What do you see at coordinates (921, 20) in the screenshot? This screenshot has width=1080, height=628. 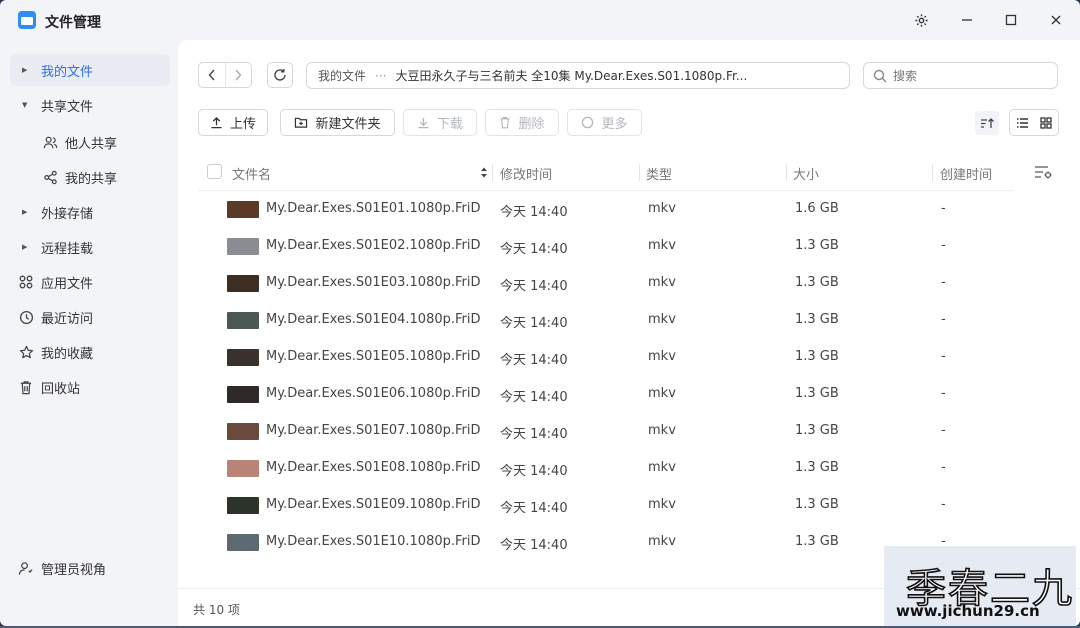 I see `settings-gear-icon` at bounding box center [921, 20].